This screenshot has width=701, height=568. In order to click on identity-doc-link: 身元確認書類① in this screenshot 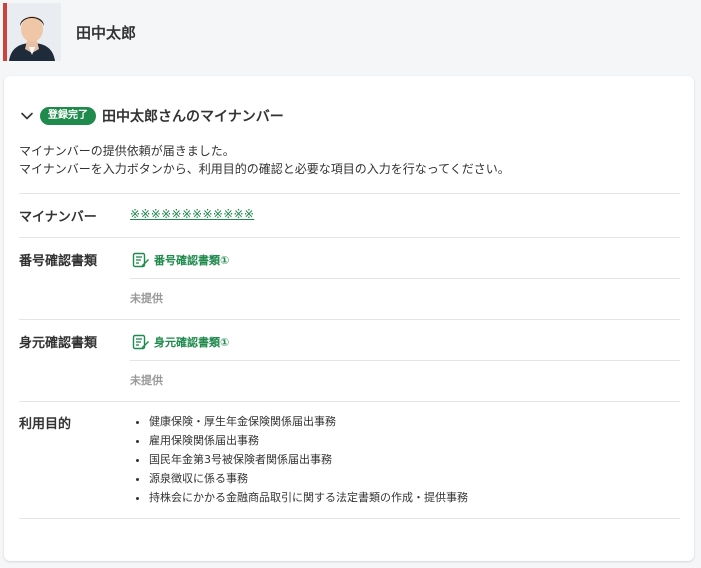, I will do `click(180, 342)`.